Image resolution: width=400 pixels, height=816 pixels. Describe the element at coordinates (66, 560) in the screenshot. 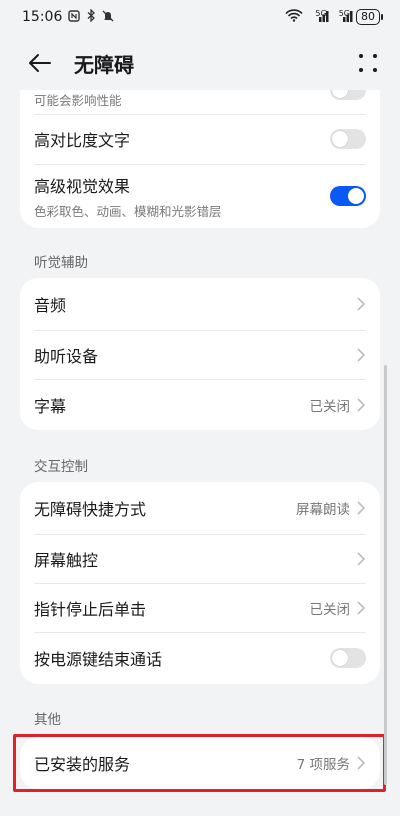

I see `touch-control-label: 屏幕触控` at that location.